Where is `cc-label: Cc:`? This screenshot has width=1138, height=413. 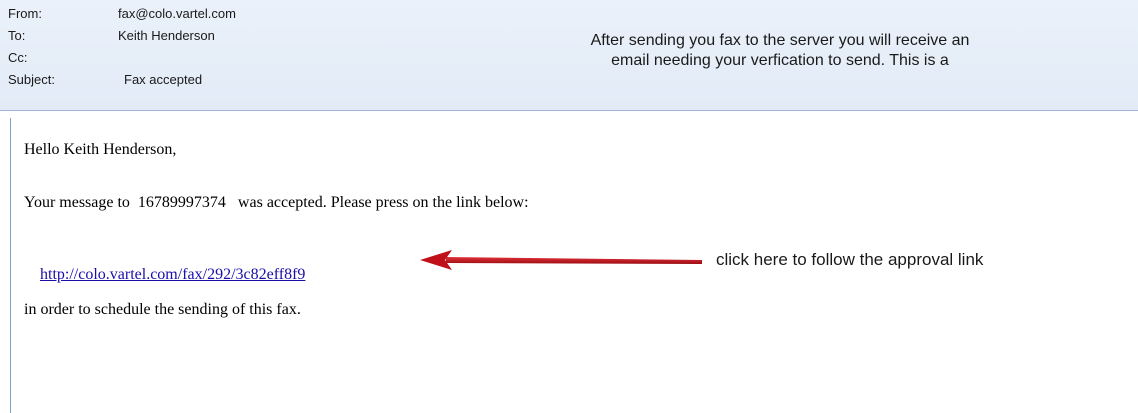
cc-label: Cc: is located at coordinates (18, 57).